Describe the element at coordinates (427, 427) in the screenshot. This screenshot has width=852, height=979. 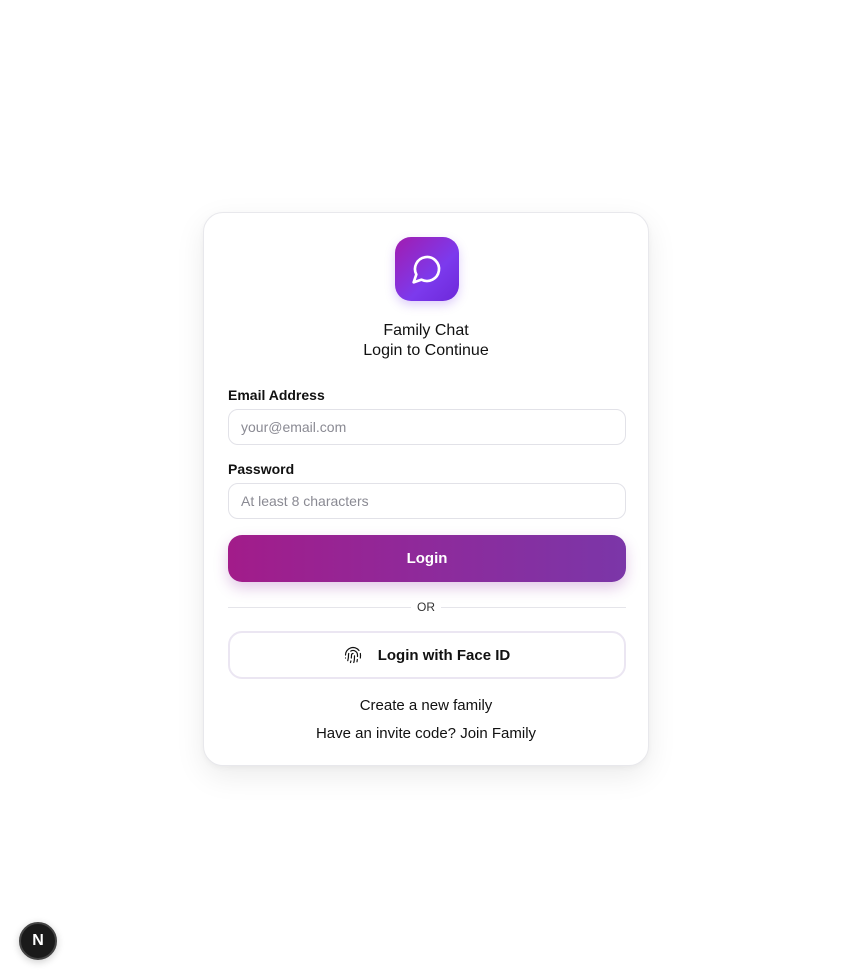
I see `email-field` at that location.